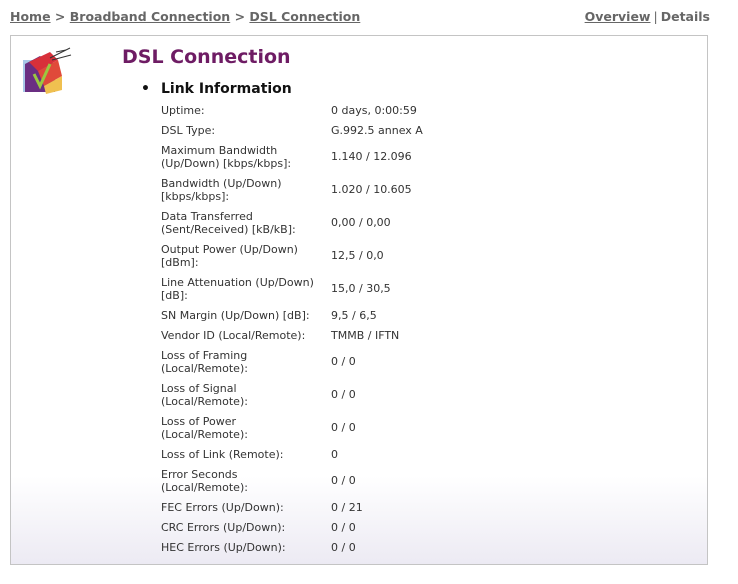 This screenshot has width=738, height=584. I want to click on page-title: DSL Connection, so click(206, 57).